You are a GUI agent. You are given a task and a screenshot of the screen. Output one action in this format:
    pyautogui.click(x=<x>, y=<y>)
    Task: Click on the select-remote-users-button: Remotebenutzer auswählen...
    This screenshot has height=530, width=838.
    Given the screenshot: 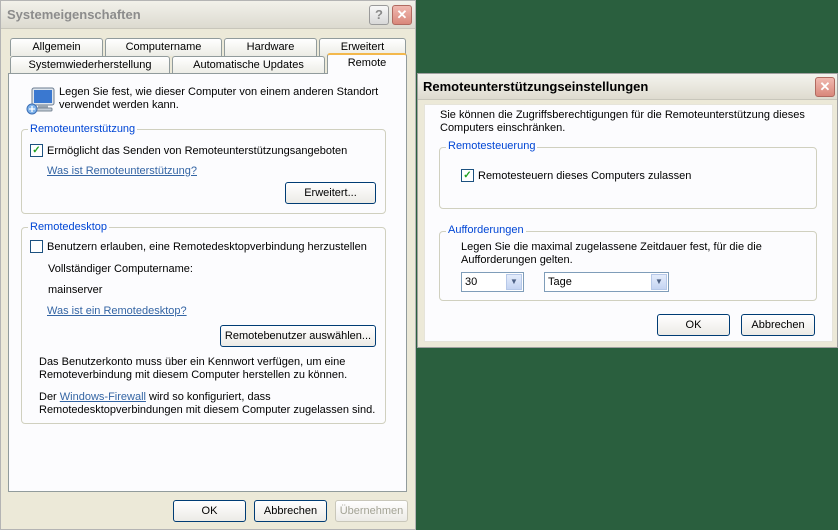 What is the action you would take?
    pyautogui.click(x=298, y=336)
    